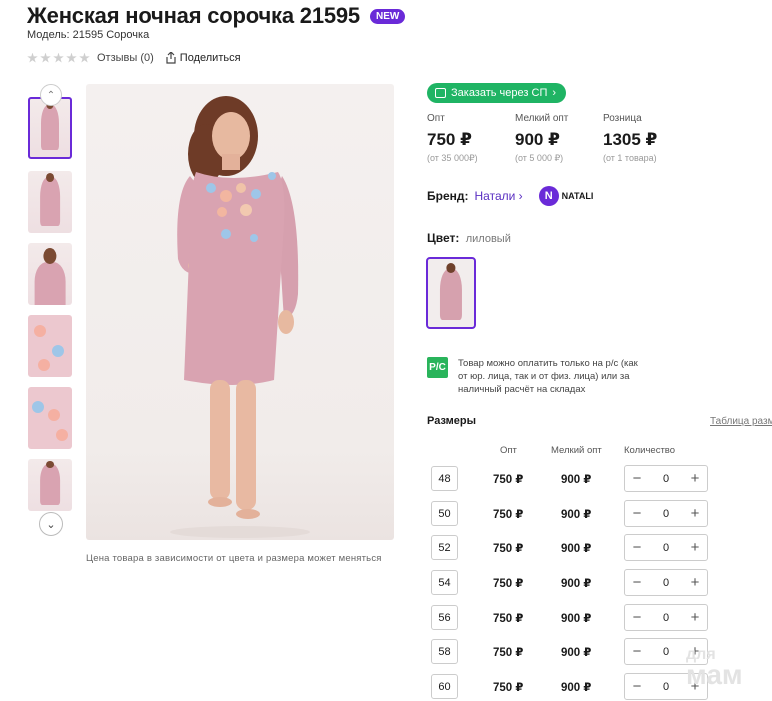  What do you see at coordinates (537, 139) in the screenshot?
I see `price-value: 900 ₽` at bounding box center [537, 139].